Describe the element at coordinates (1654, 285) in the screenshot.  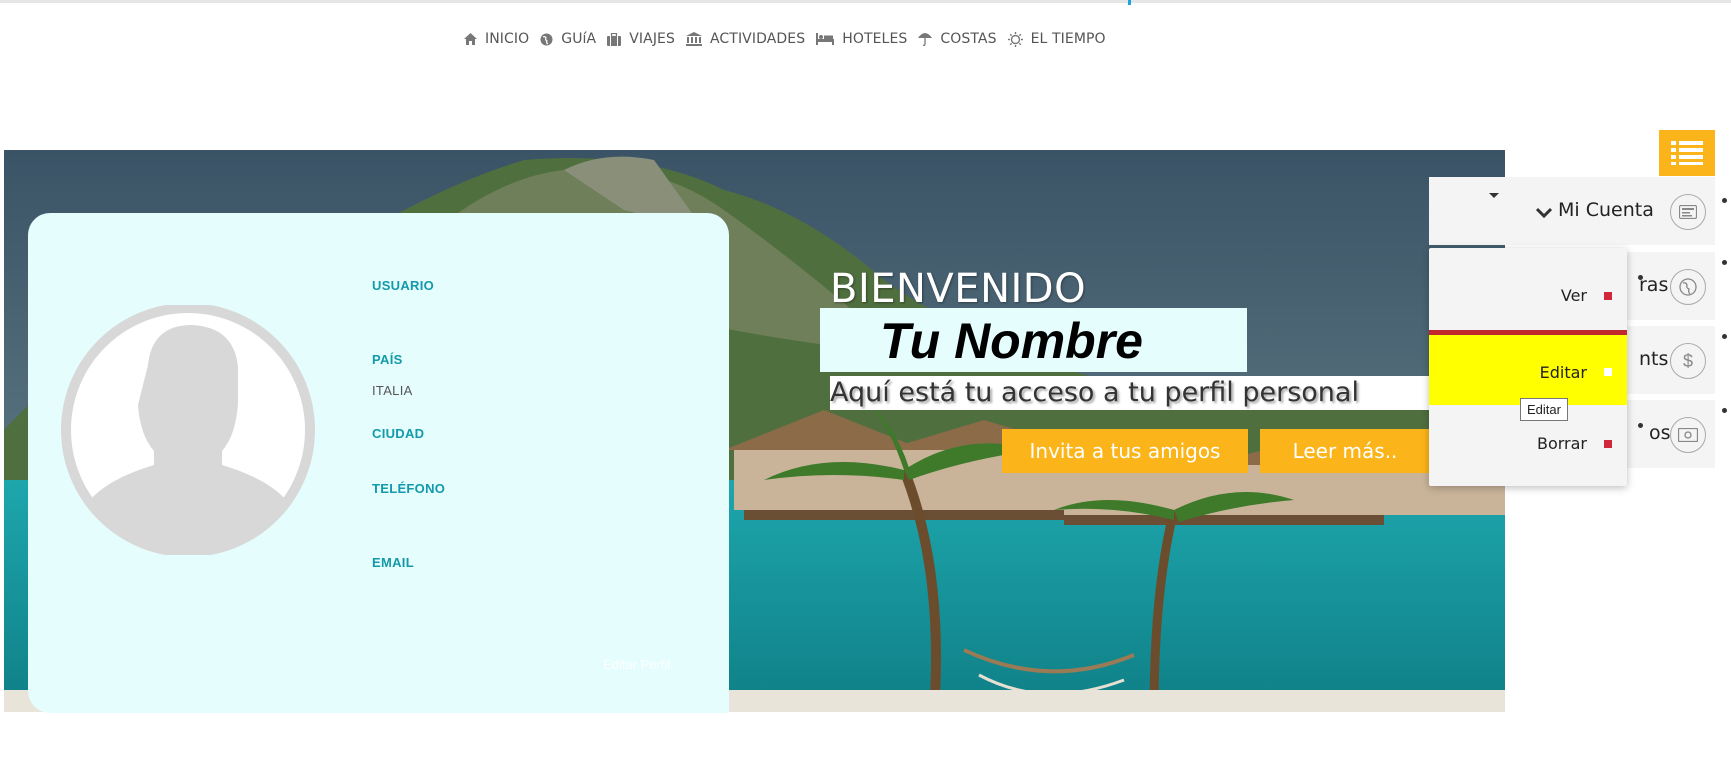
I see `sidebar-item-label: ras` at that location.